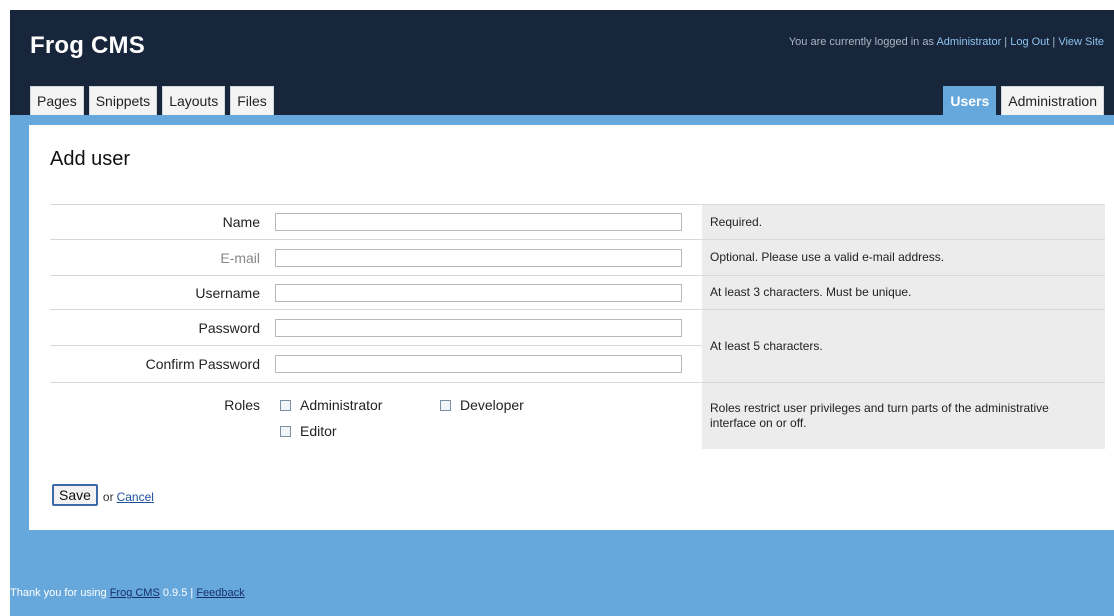 Image resolution: width=1114 pixels, height=616 pixels. Describe the element at coordinates (90, 159) in the screenshot. I see `page-title: Add user` at that location.